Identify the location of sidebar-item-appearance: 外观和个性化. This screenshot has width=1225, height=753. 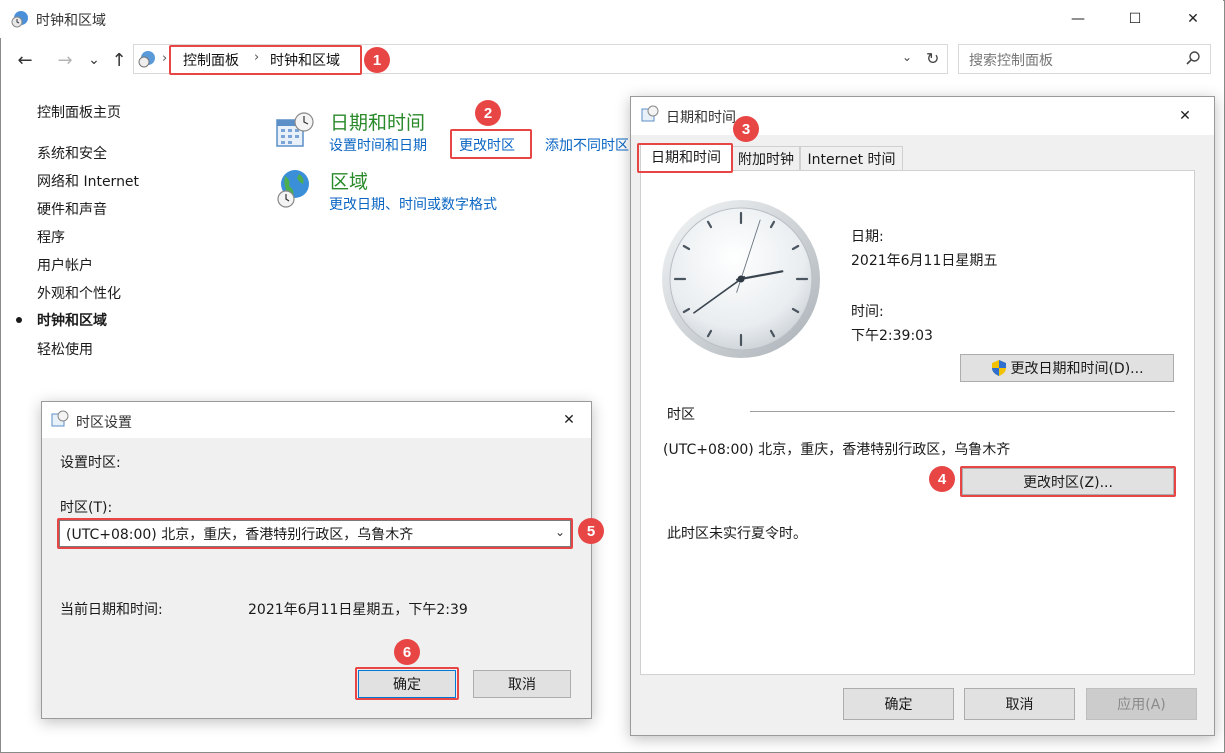
(79, 293).